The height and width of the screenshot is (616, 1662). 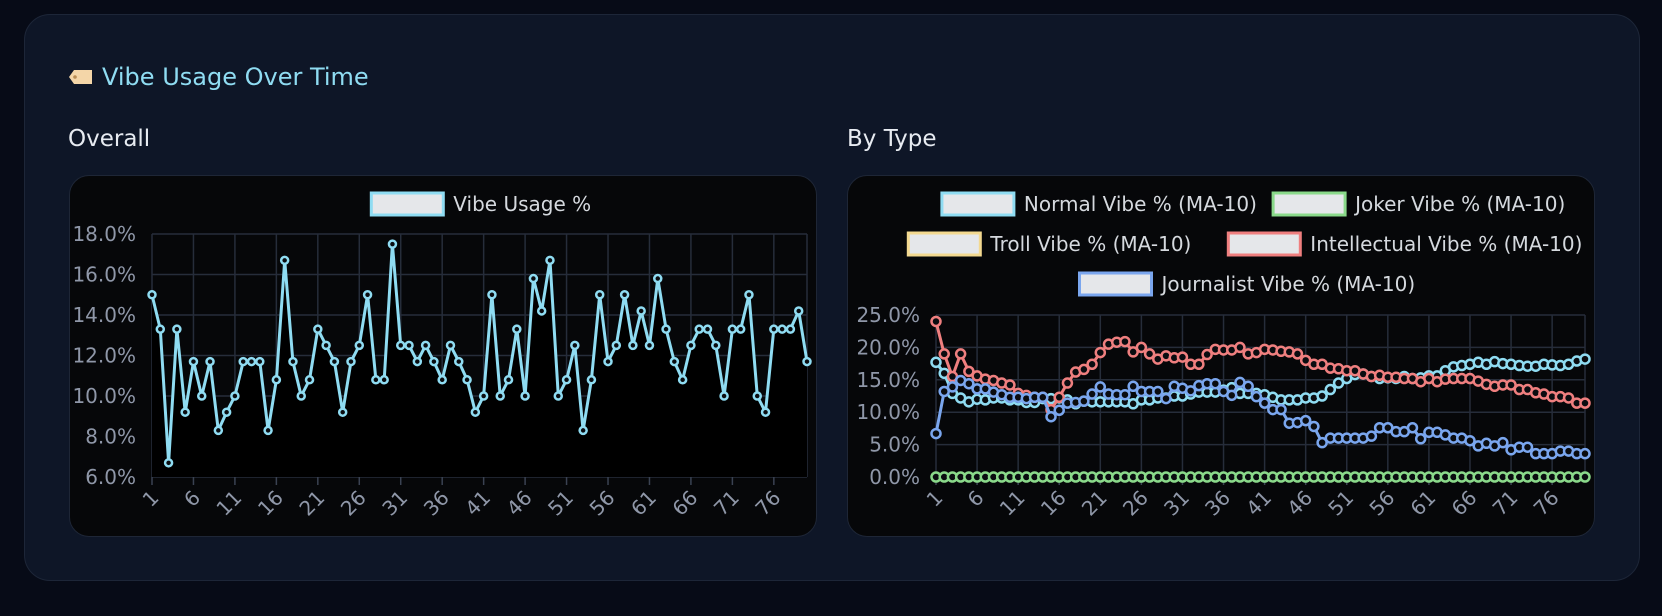 What do you see at coordinates (684, 503) in the screenshot?
I see `x-tick-label: 66` at bounding box center [684, 503].